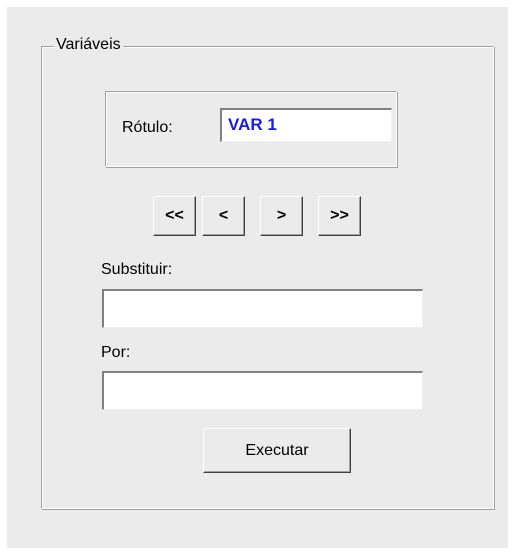 Image resolution: width=515 pixels, height=555 pixels. I want to click on substituir-input, so click(262, 308).